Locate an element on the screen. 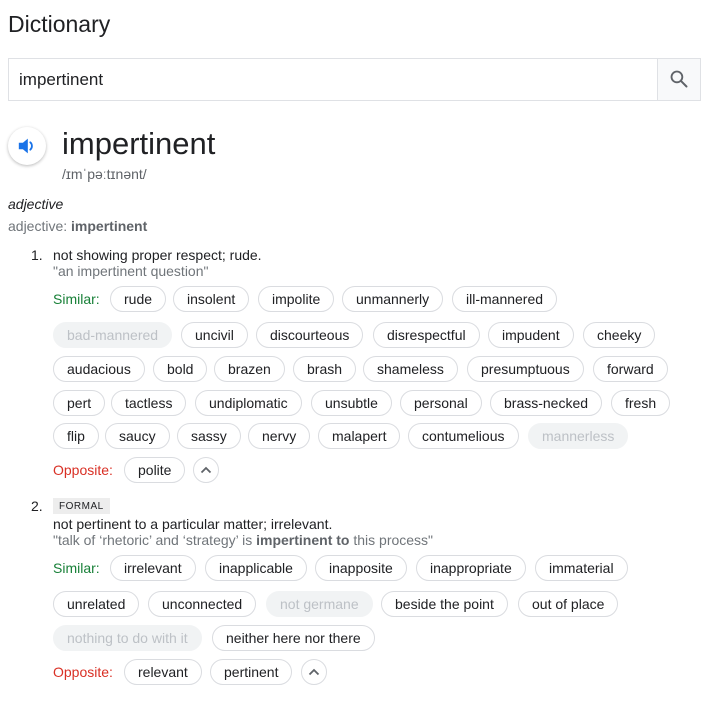 This screenshot has height=705, width=721. opposite-chip: relevant is located at coordinates (163, 672).